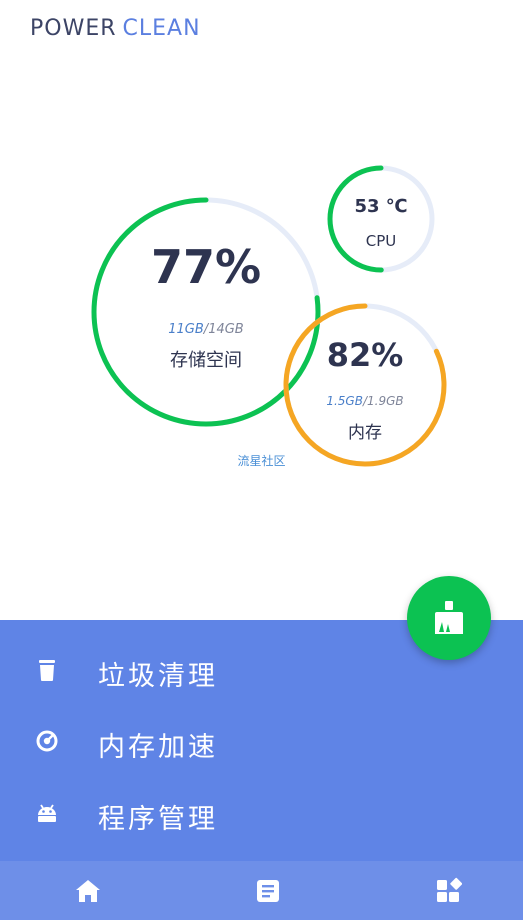 The height and width of the screenshot is (920, 523). I want to click on memory-used: 1.5GB, so click(344, 401).